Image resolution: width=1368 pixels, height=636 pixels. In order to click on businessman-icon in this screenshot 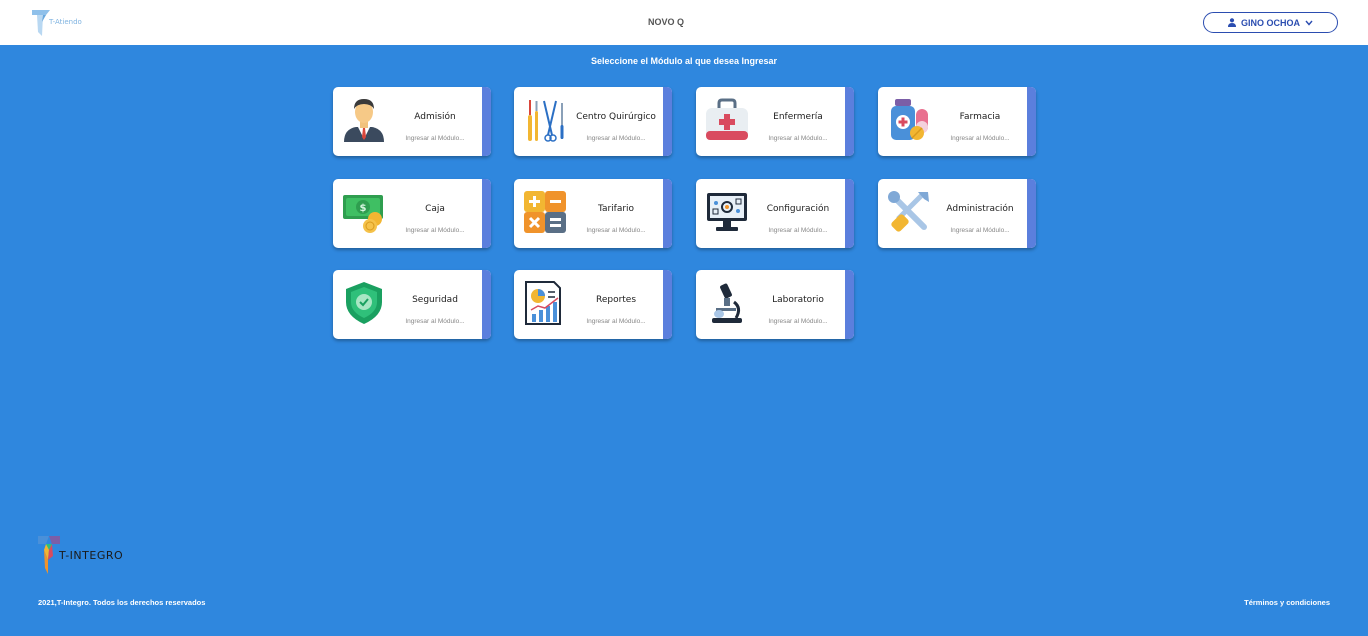, I will do `click(364, 120)`.